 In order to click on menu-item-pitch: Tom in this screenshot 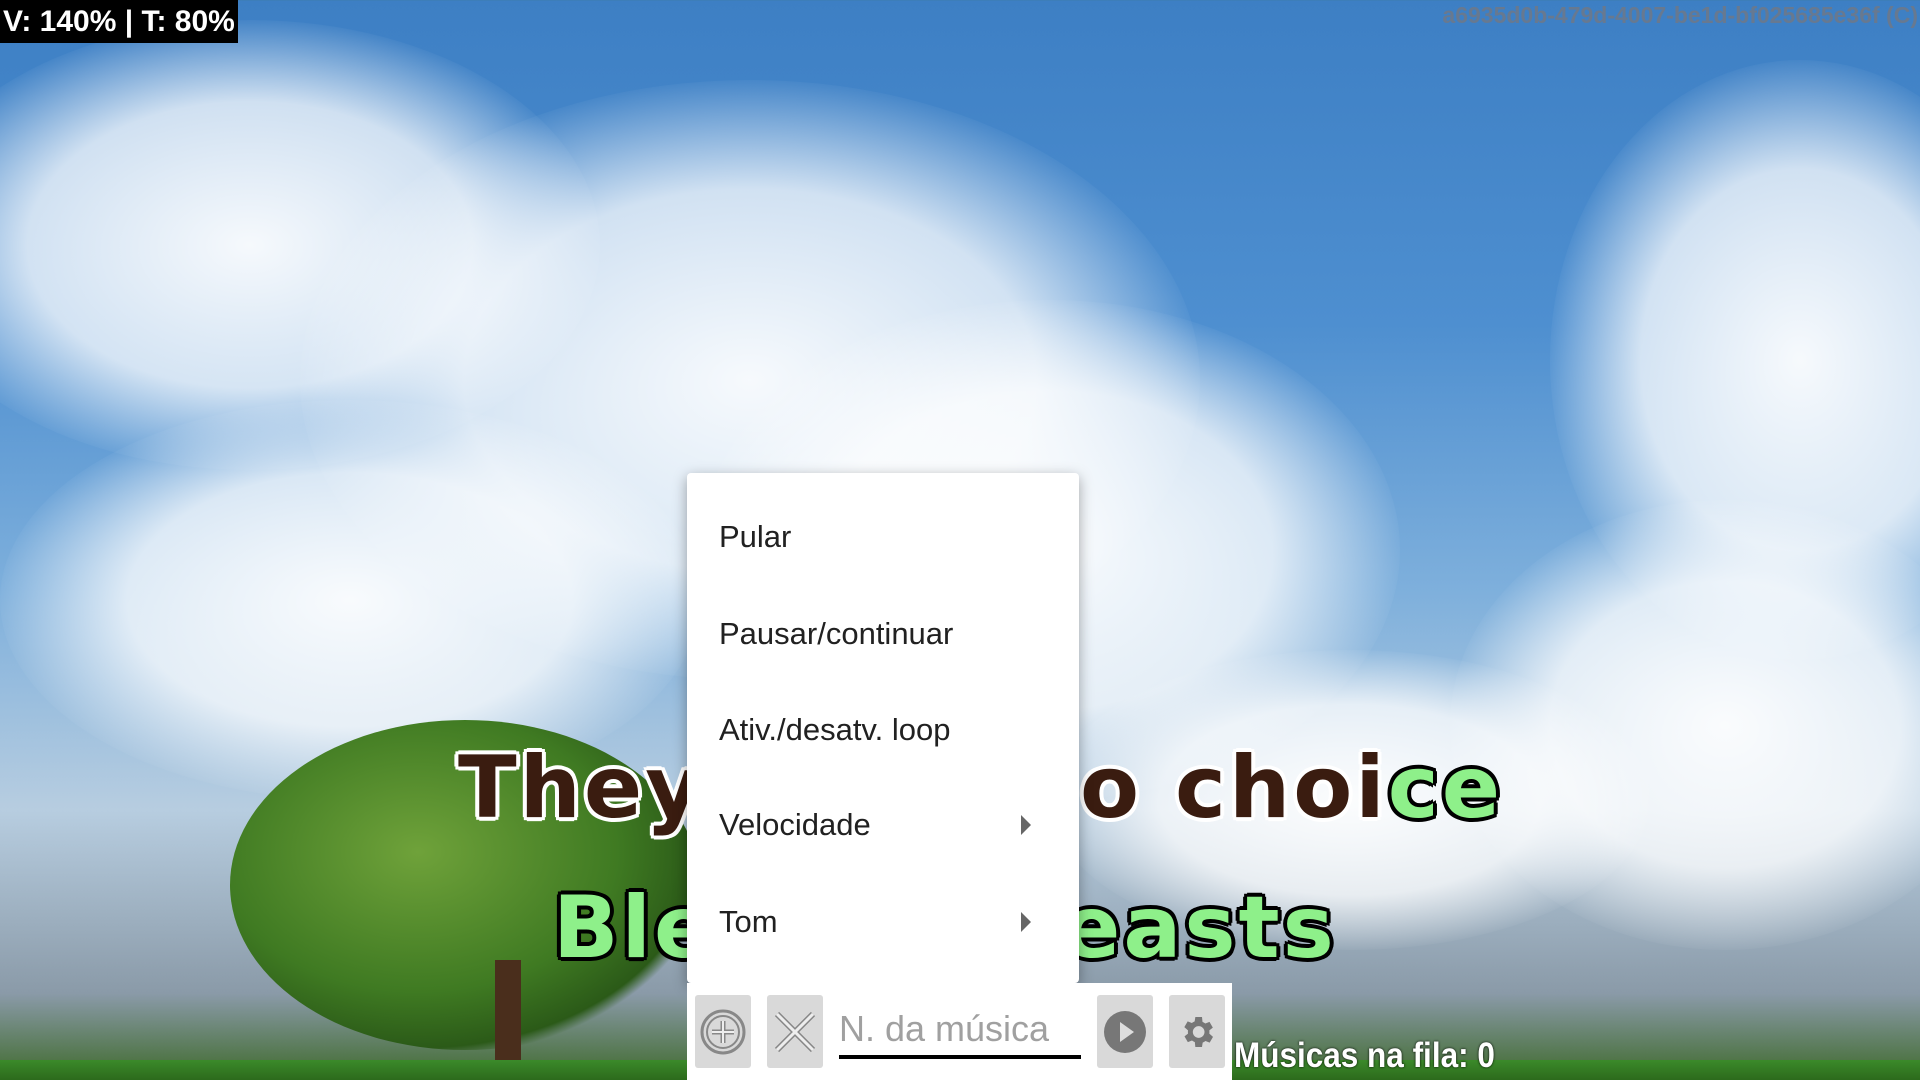, I will do `click(883, 922)`.